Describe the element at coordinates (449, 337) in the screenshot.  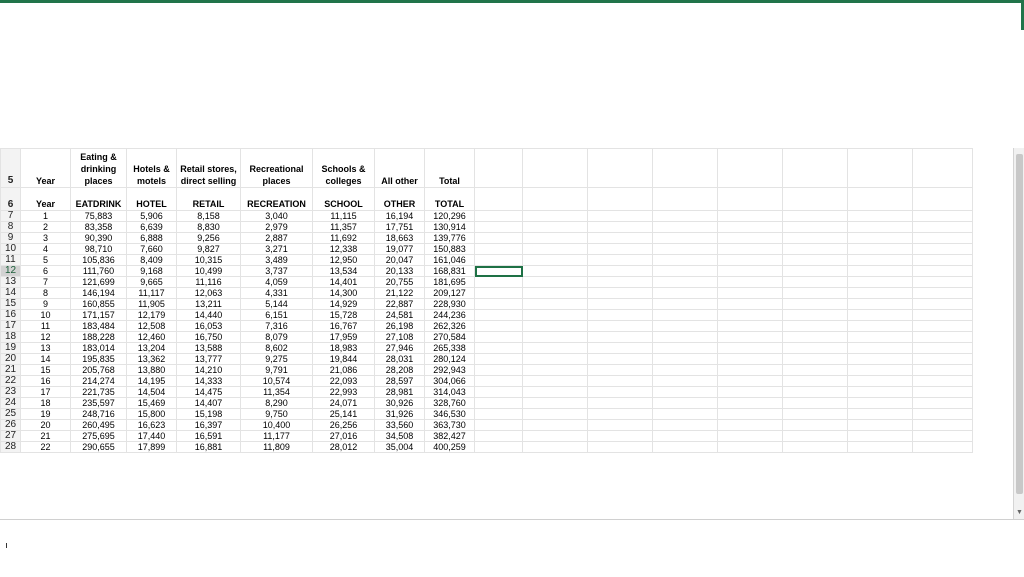
I see `table-cell: 270,584` at that location.